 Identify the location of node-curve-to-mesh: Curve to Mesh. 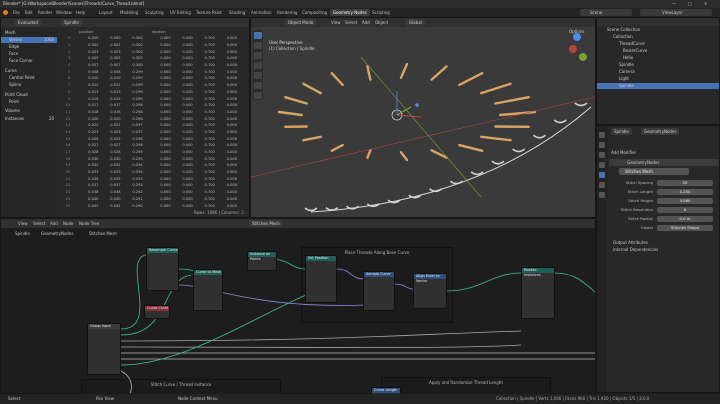
(208, 290).